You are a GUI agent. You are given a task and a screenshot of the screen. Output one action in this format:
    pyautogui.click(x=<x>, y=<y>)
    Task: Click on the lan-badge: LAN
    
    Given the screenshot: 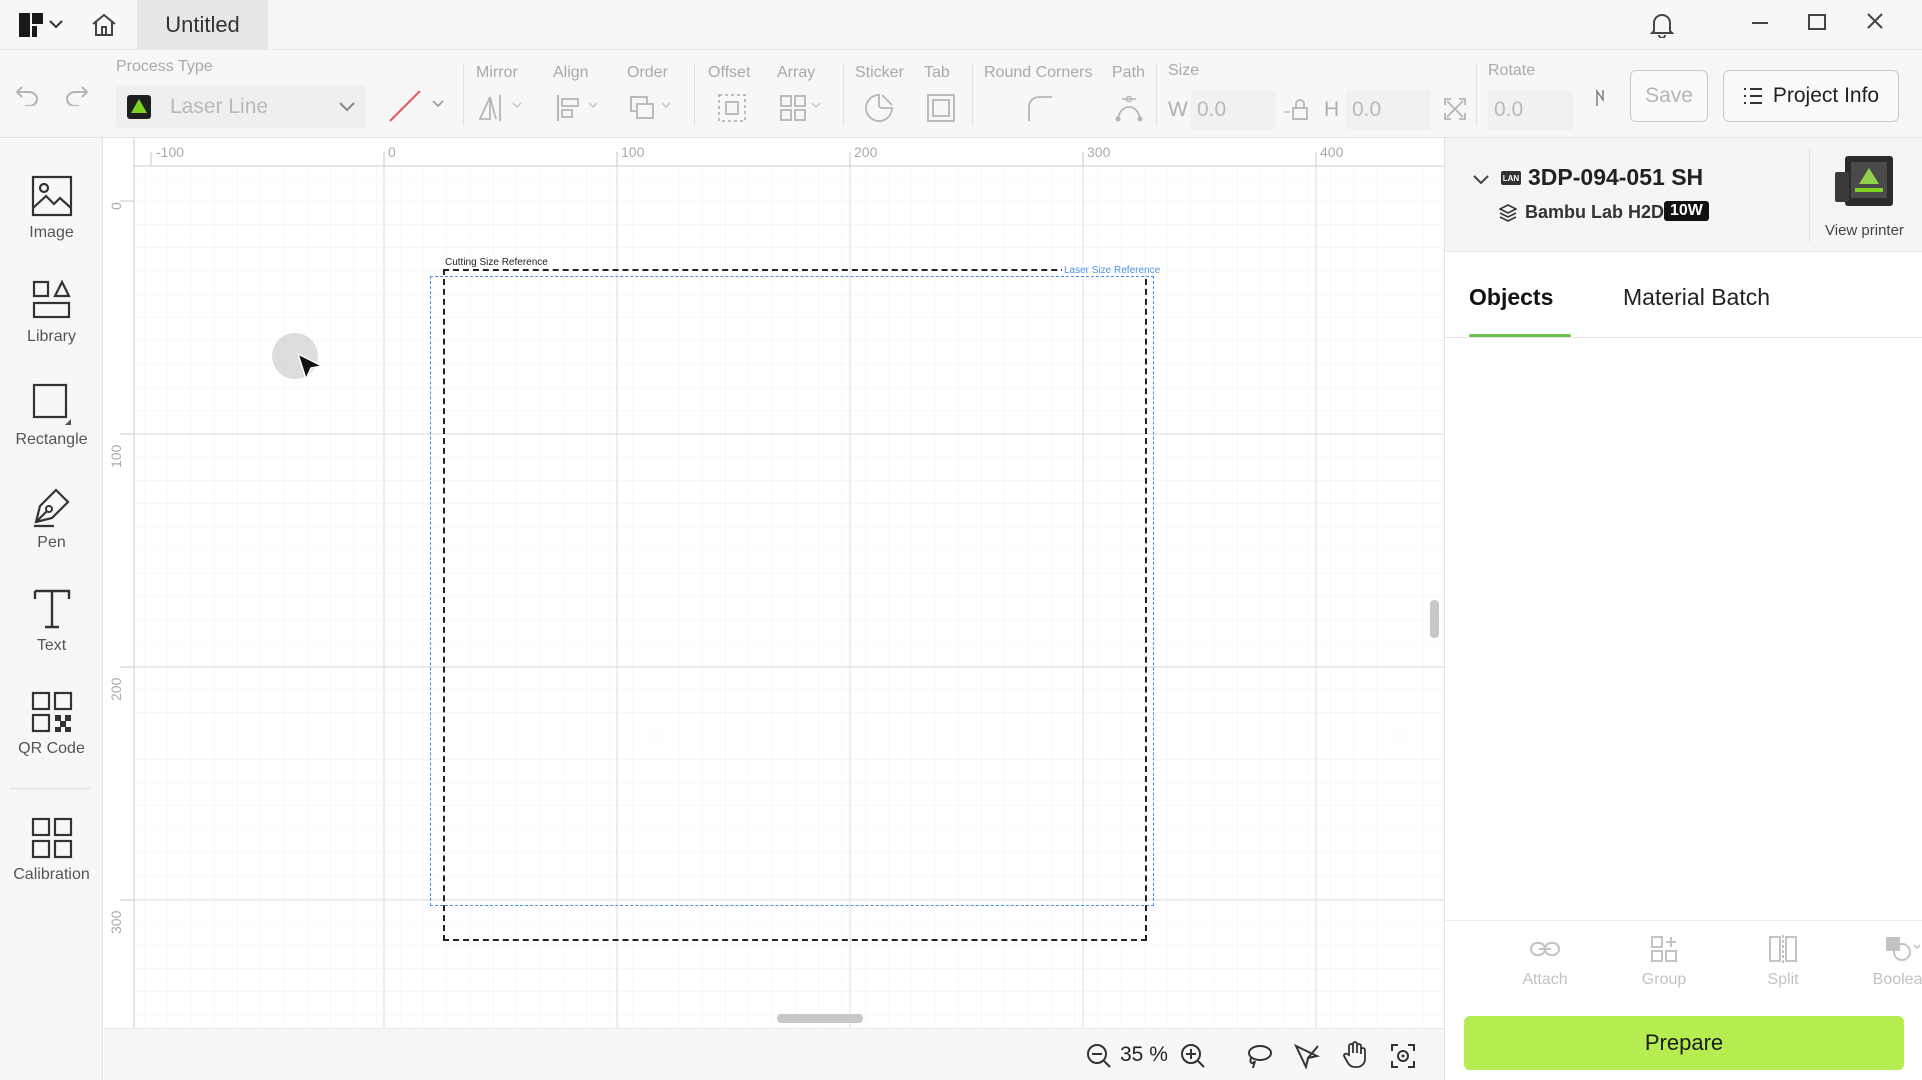 What is the action you would take?
    pyautogui.click(x=1511, y=178)
    